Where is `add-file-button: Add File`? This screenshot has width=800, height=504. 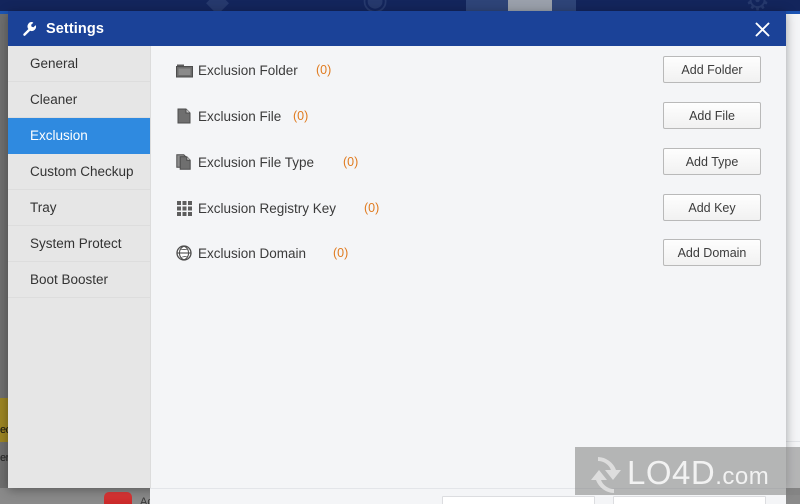
add-file-button: Add File is located at coordinates (712, 115).